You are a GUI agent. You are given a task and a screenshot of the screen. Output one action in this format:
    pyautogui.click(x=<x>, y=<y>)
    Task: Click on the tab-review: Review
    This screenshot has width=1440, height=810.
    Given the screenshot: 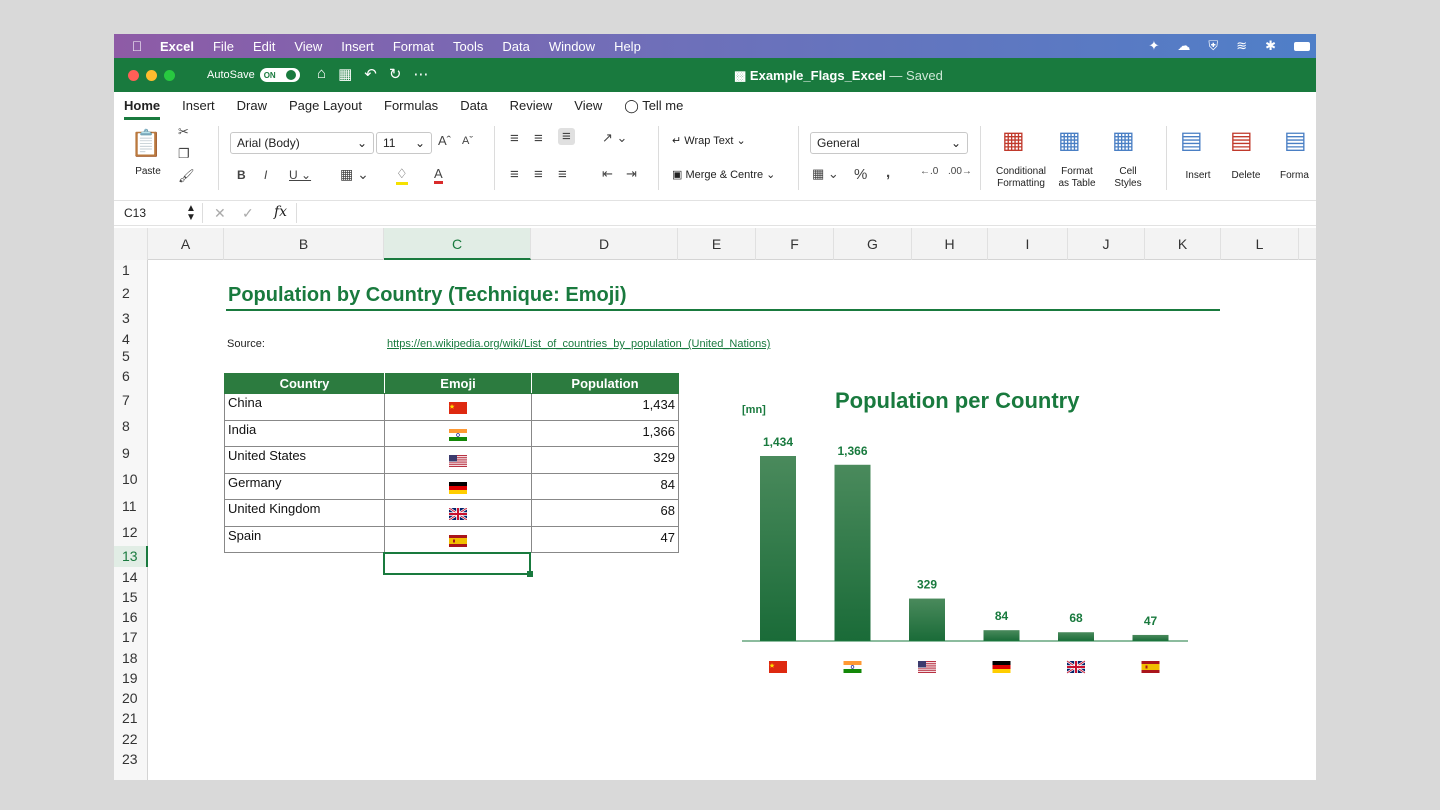 What is the action you would take?
    pyautogui.click(x=531, y=106)
    